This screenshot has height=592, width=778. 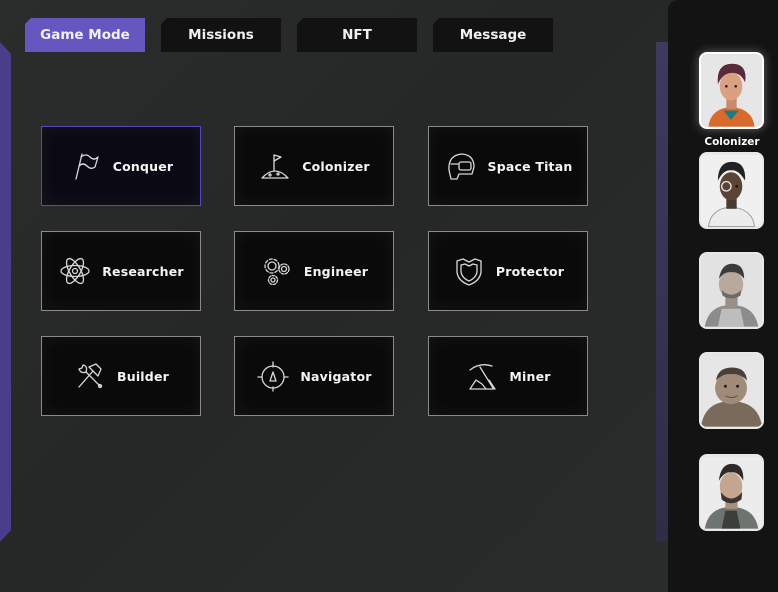 What do you see at coordinates (530, 271) in the screenshot?
I see `mode-label: Protector` at bounding box center [530, 271].